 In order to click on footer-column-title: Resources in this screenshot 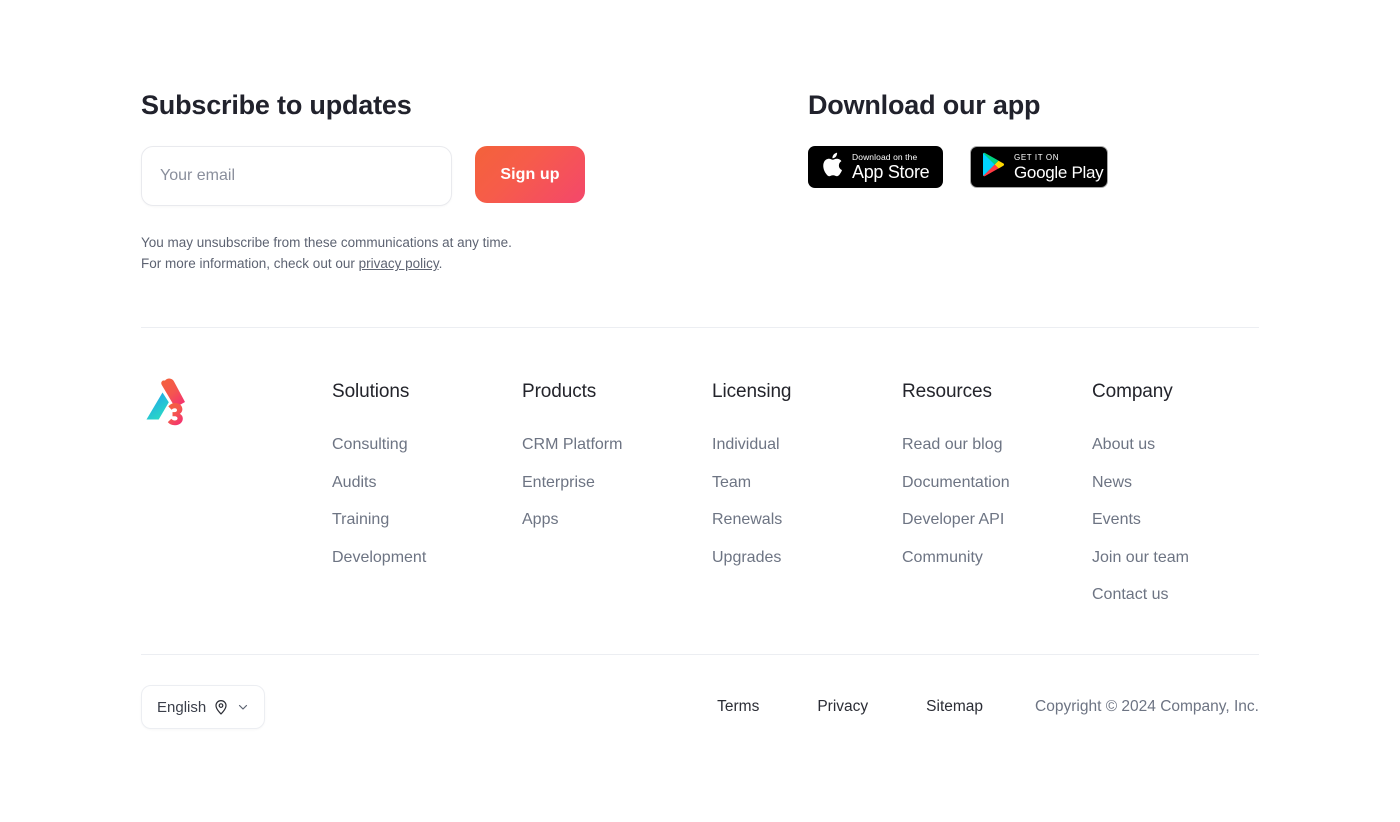, I will do `click(947, 391)`.